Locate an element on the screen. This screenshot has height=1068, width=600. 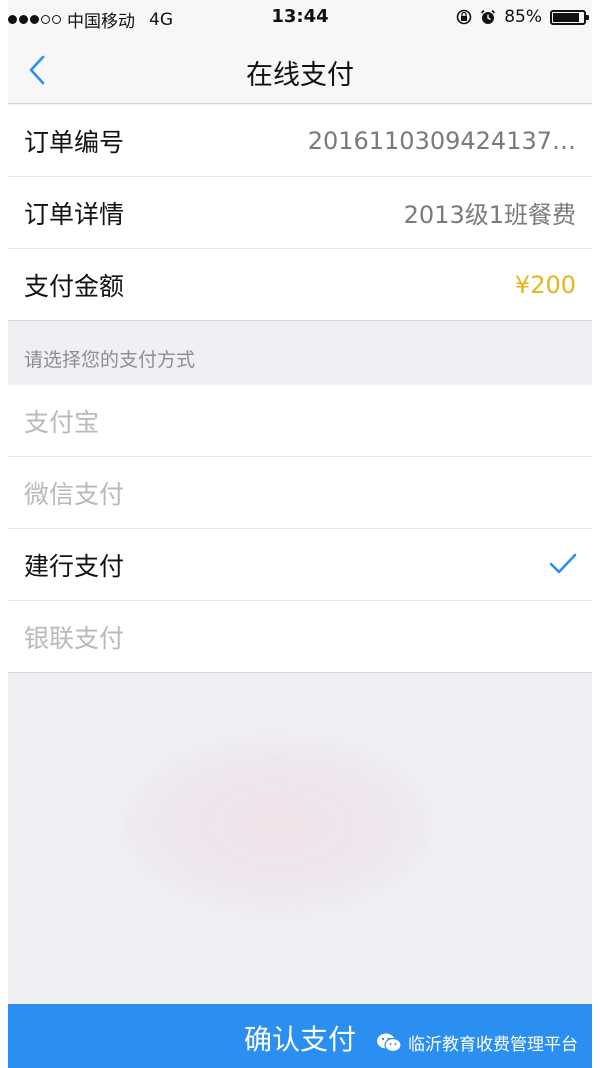
watermark: 临沂教育收费管理平台 is located at coordinates (477, 1042).